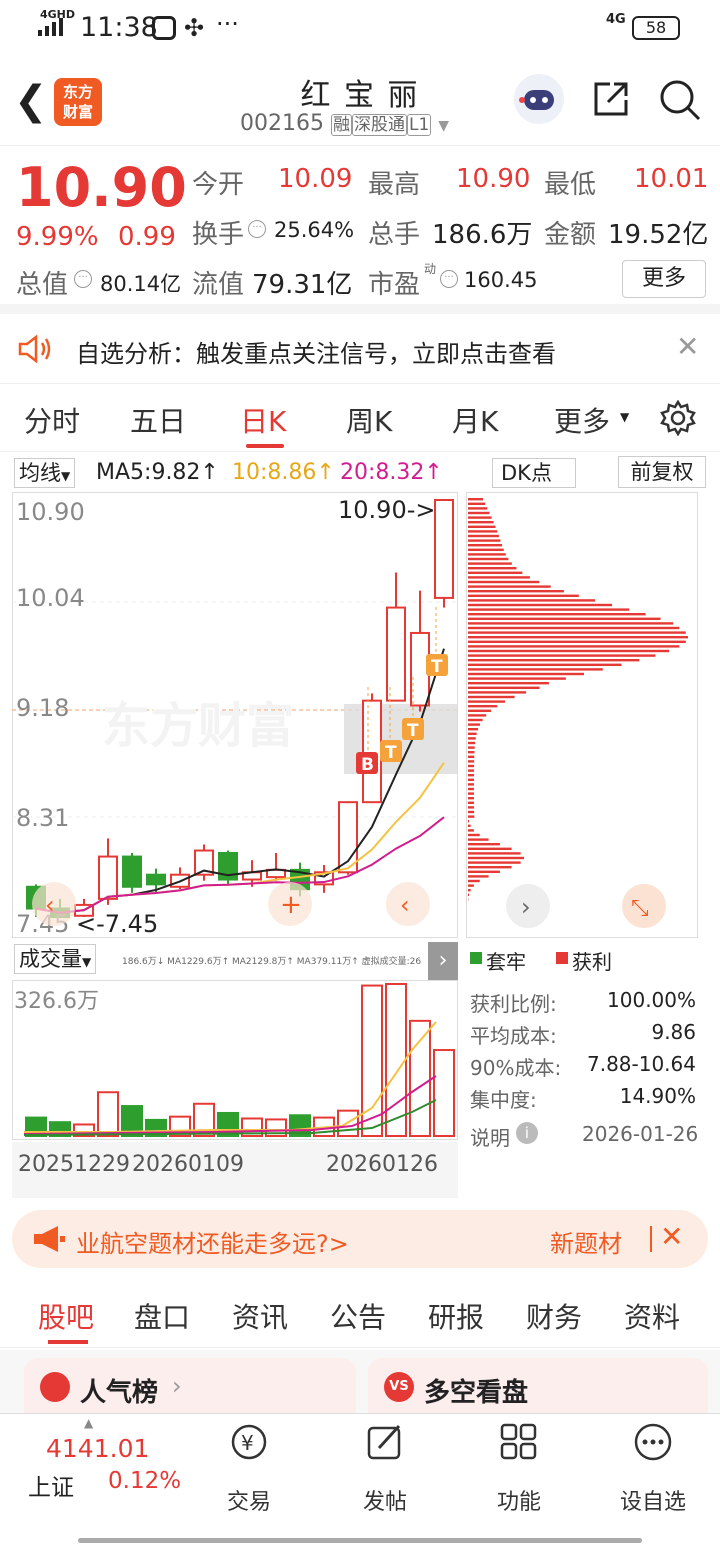 Image resolution: width=720 pixels, height=1545 pixels. What do you see at coordinates (119, 27) in the screenshot?
I see `clock: 11:38` at bounding box center [119, 27].